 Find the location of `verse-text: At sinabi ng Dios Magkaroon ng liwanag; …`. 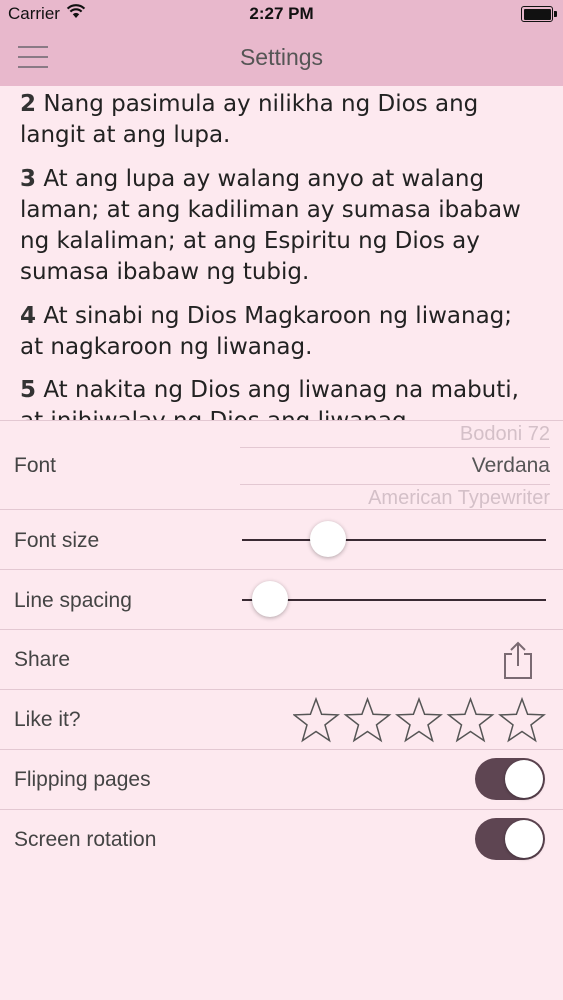

verse-text: At sinabi ng Dios Magkaroon ng liwanag; … is located at coordinates (266, 331).